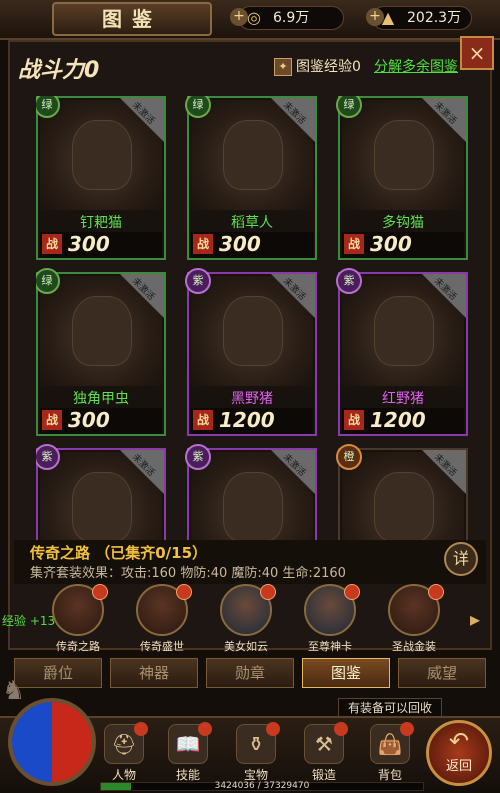 Image resolution: width=500 pixels, height=793 pixels. What do you see at coordinates (252, 223) in the screenshot?
I see `card-name: 稻草人` at bounding box center [252, 223].